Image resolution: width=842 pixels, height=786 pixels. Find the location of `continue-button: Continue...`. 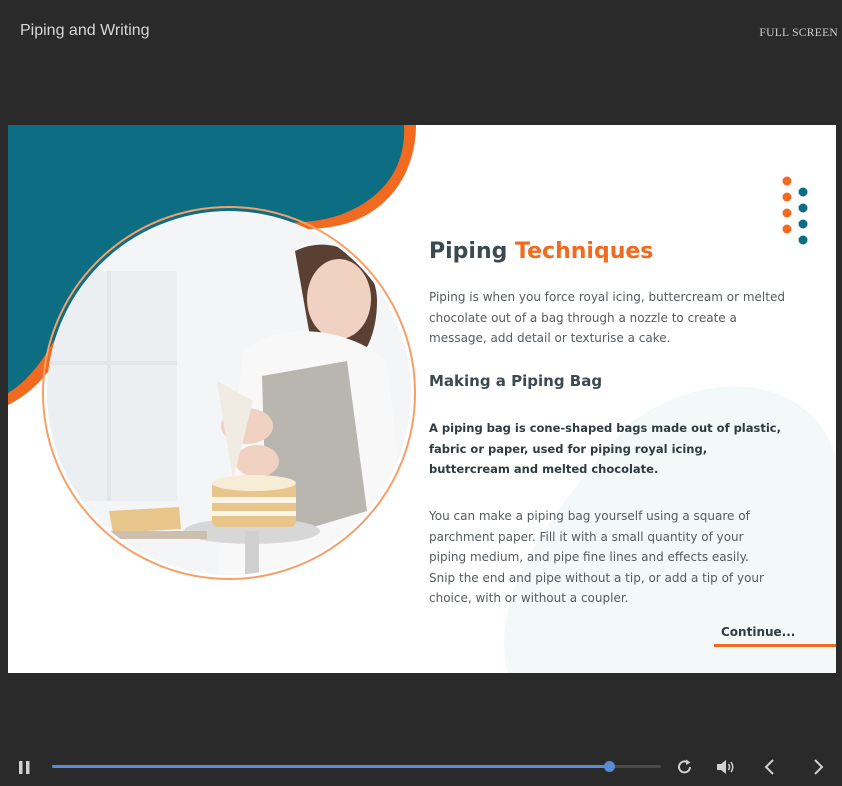

continue-button: Continue... is located at coordinates (758, 632).